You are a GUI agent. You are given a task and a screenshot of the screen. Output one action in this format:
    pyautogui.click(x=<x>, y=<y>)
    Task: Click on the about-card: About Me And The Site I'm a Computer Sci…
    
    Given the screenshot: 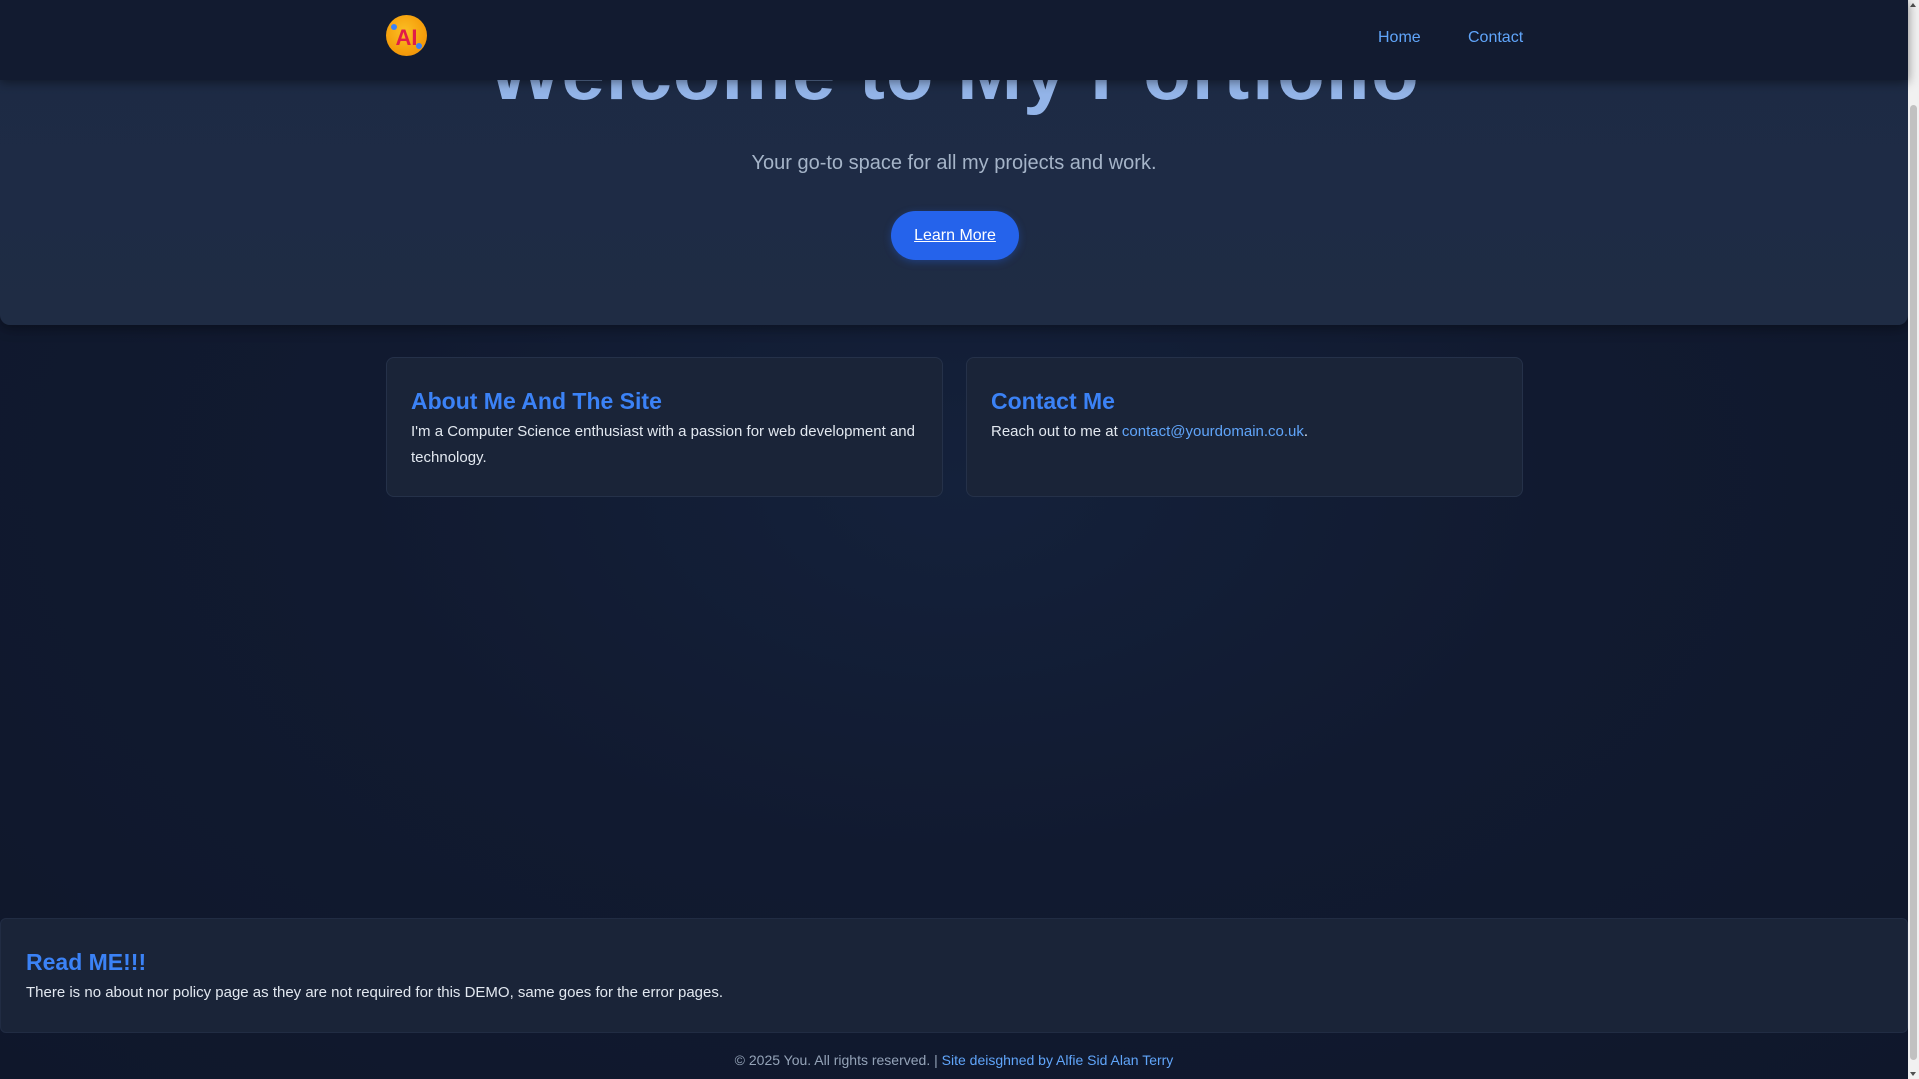 What is the action you would take?
    pyautogui.click(x=664, y=427)
    